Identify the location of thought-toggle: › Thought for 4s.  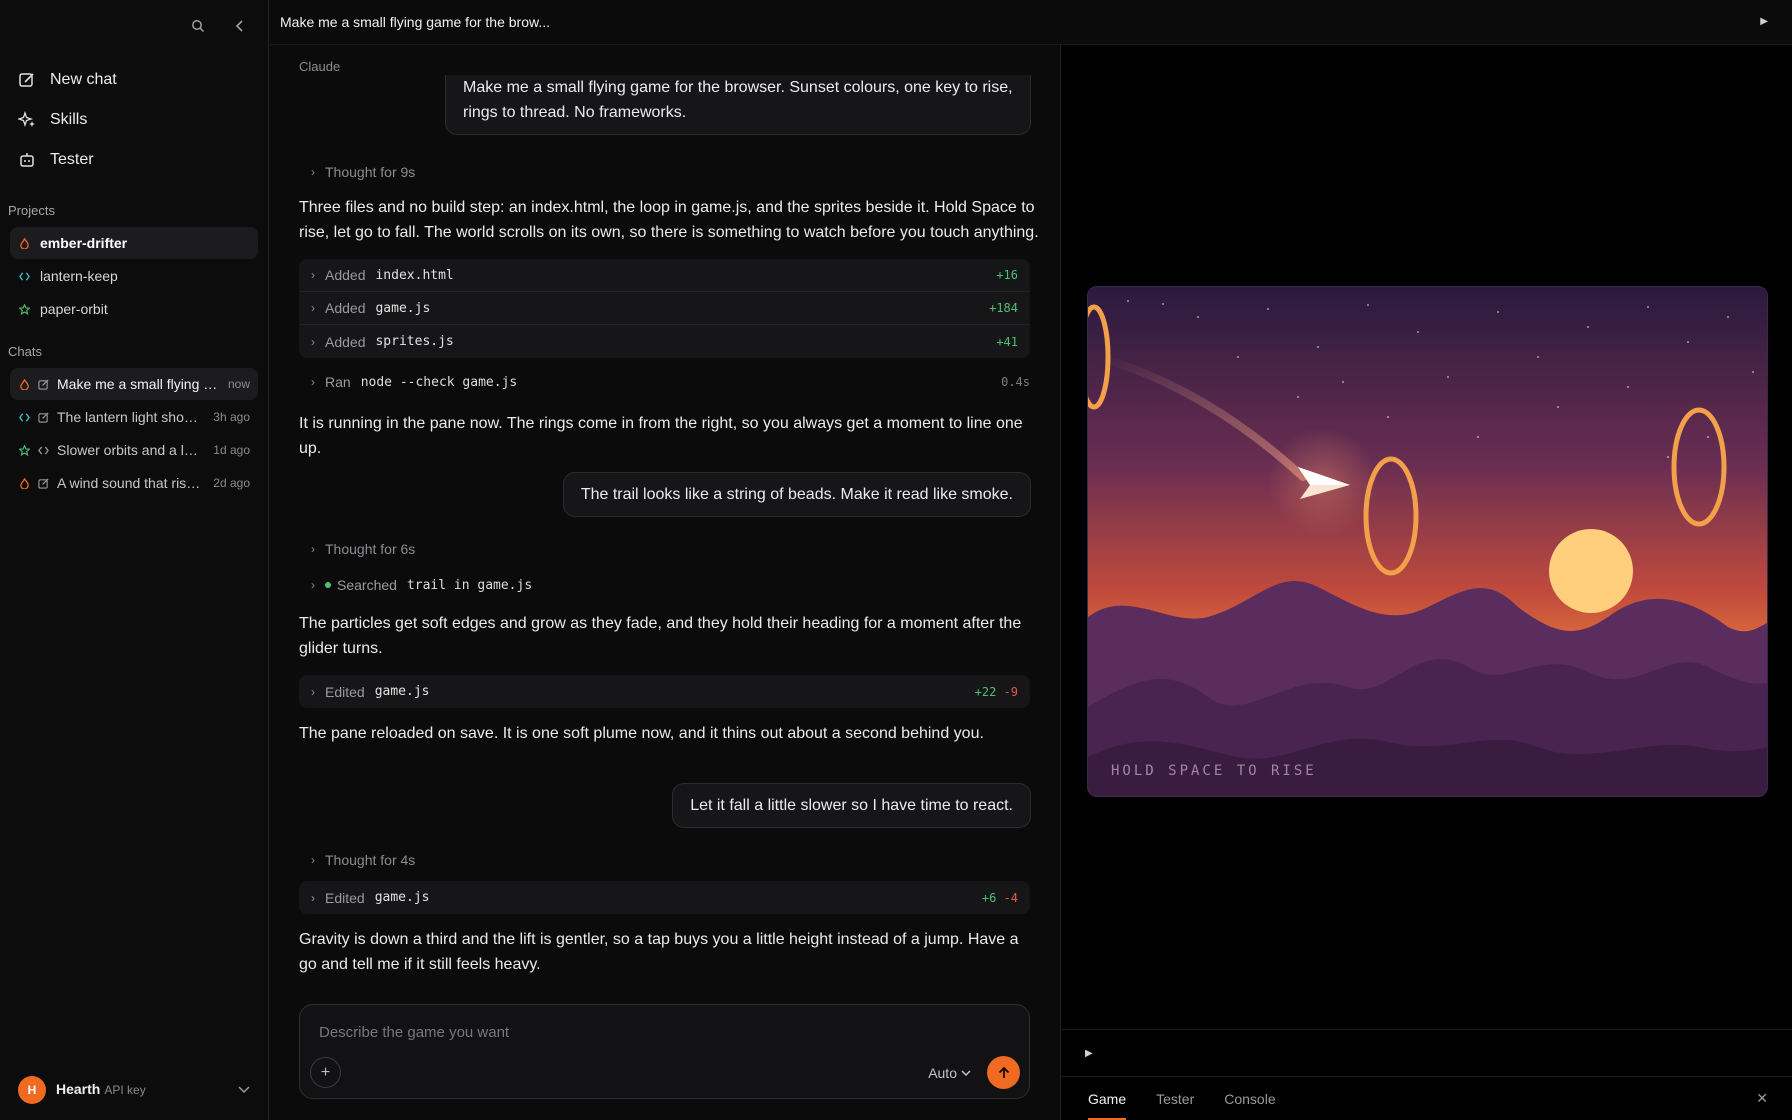
(363, 860).